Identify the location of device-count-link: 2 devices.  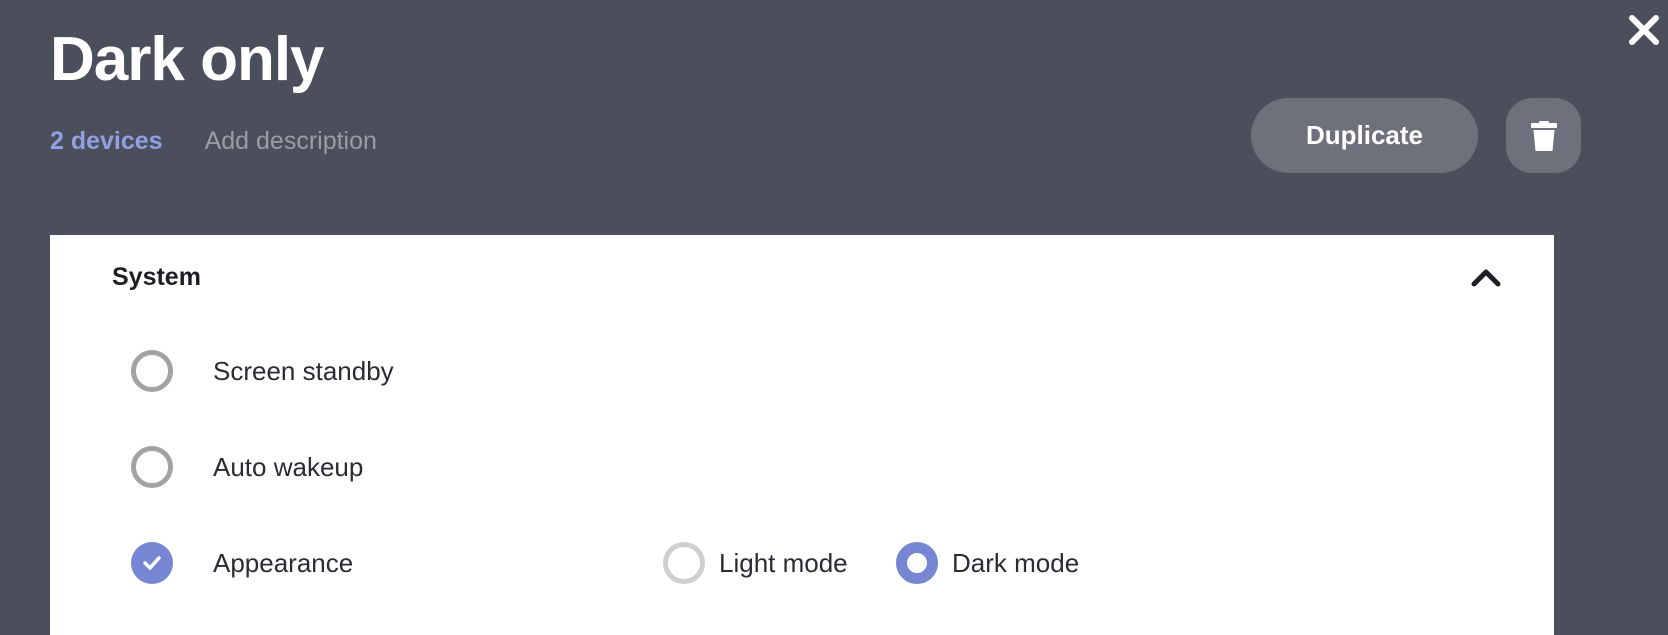
(106, 141).